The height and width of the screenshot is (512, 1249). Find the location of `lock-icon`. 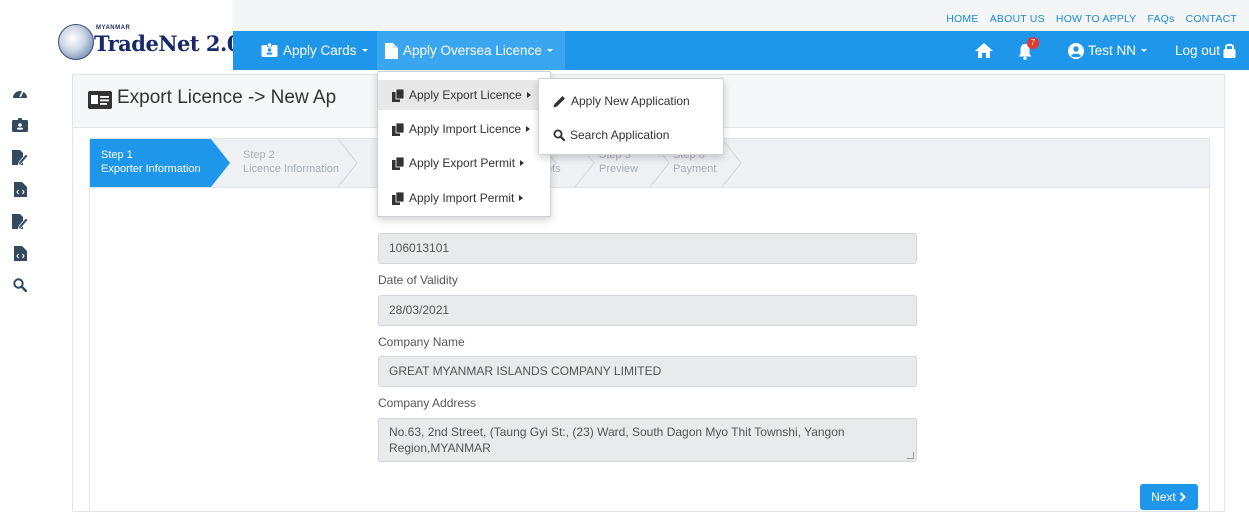

lock-icon is located at coordinates (1229, 50).